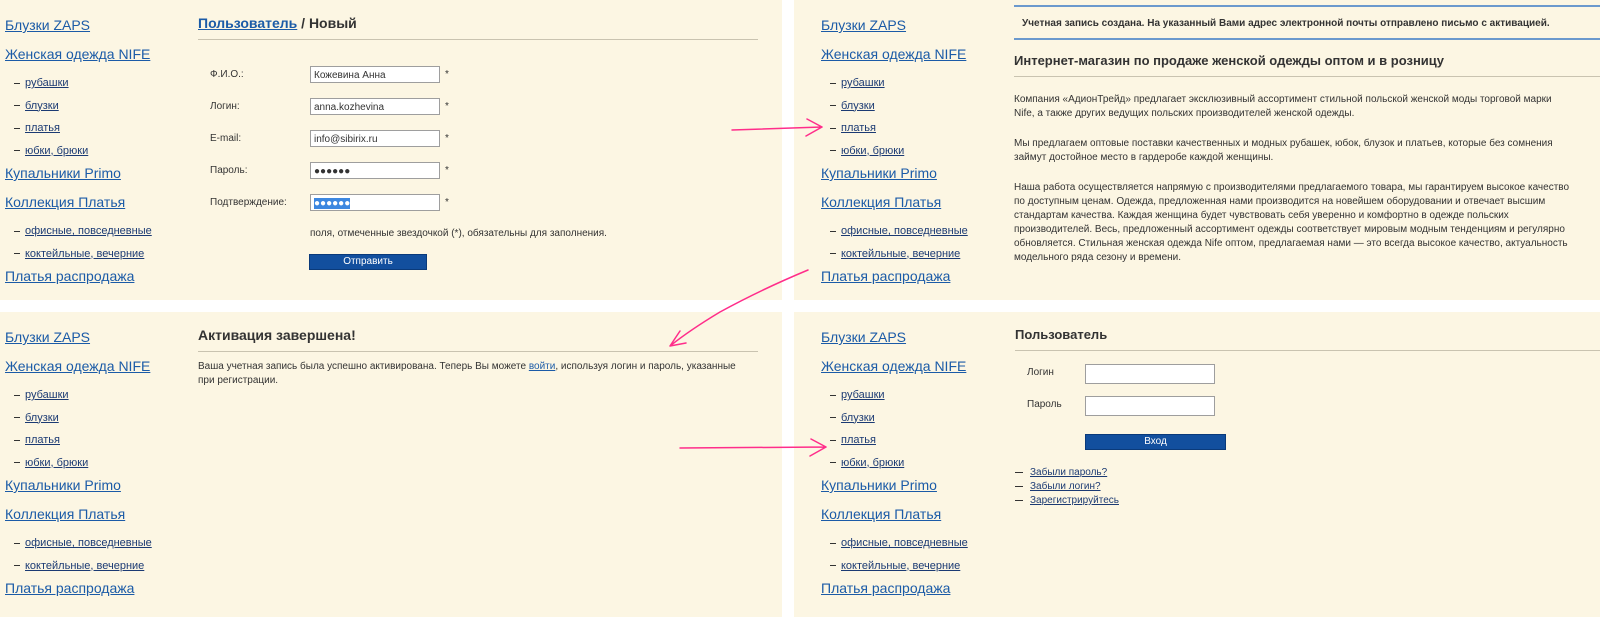 This screenshot has width=1600, height=617. What do you see at coordinates (542, 366) in the screenshot?
I see `login-link: войти` at bounding box center [542, 366].